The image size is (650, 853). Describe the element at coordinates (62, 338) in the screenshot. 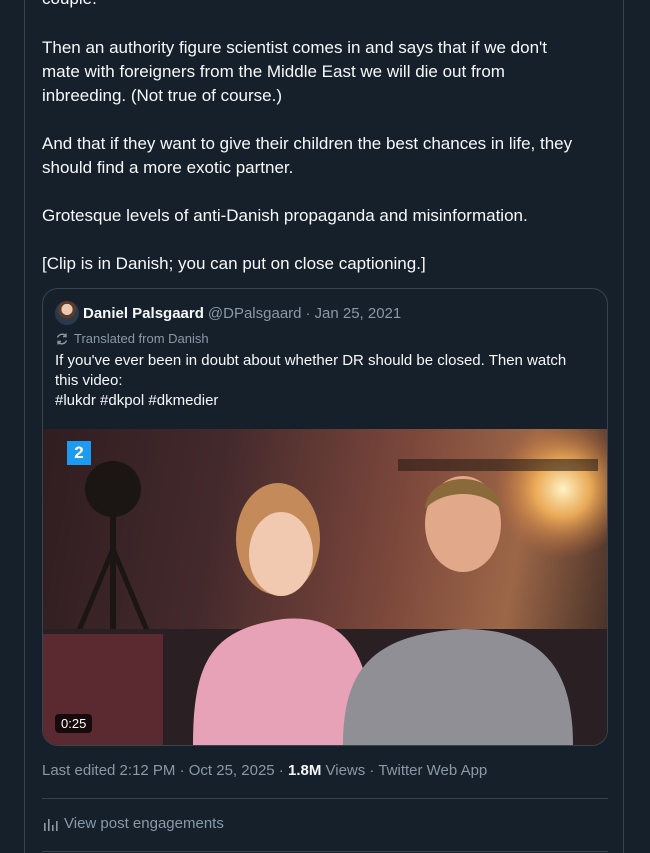

I see `translate-icon` at that location.